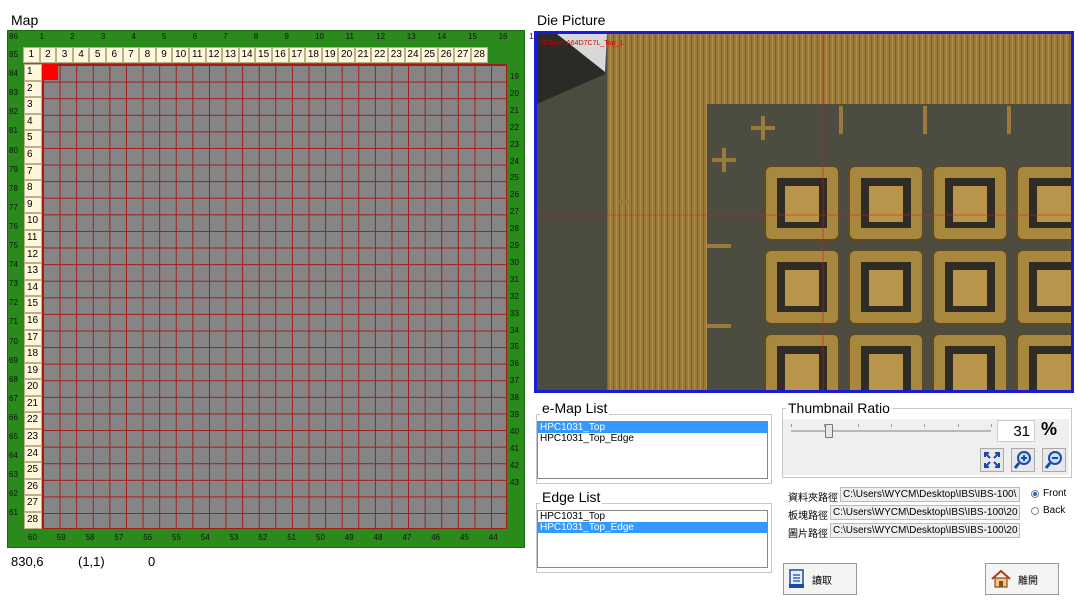 Image resolution: width=1080 pixels, height=608 pixels. Describe the element at coordinates (33, 338) in the screenshot. I see `map-row-label: 17` at that location.